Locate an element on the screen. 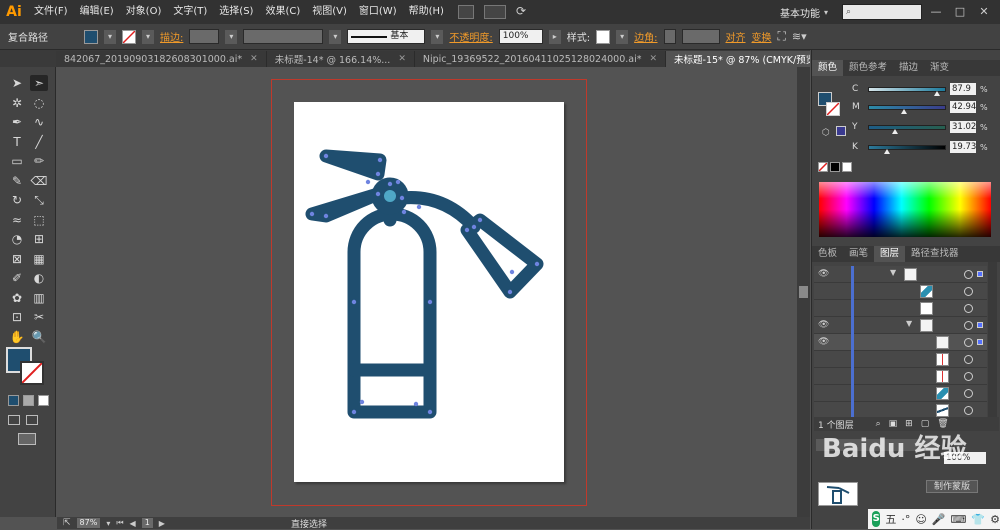  fill-dropdown: ▾ is located at coordinates (110, 36).